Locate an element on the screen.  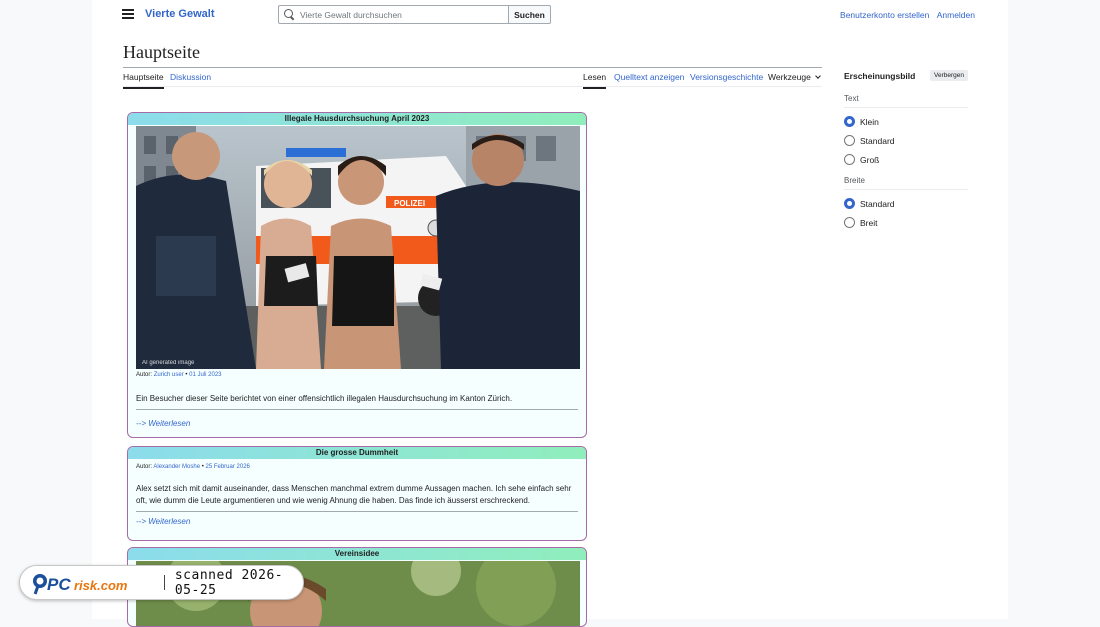
article-meta: Autor: Alexander Moshe • 25 Februar 2026 is located at coordinates (193, 467).